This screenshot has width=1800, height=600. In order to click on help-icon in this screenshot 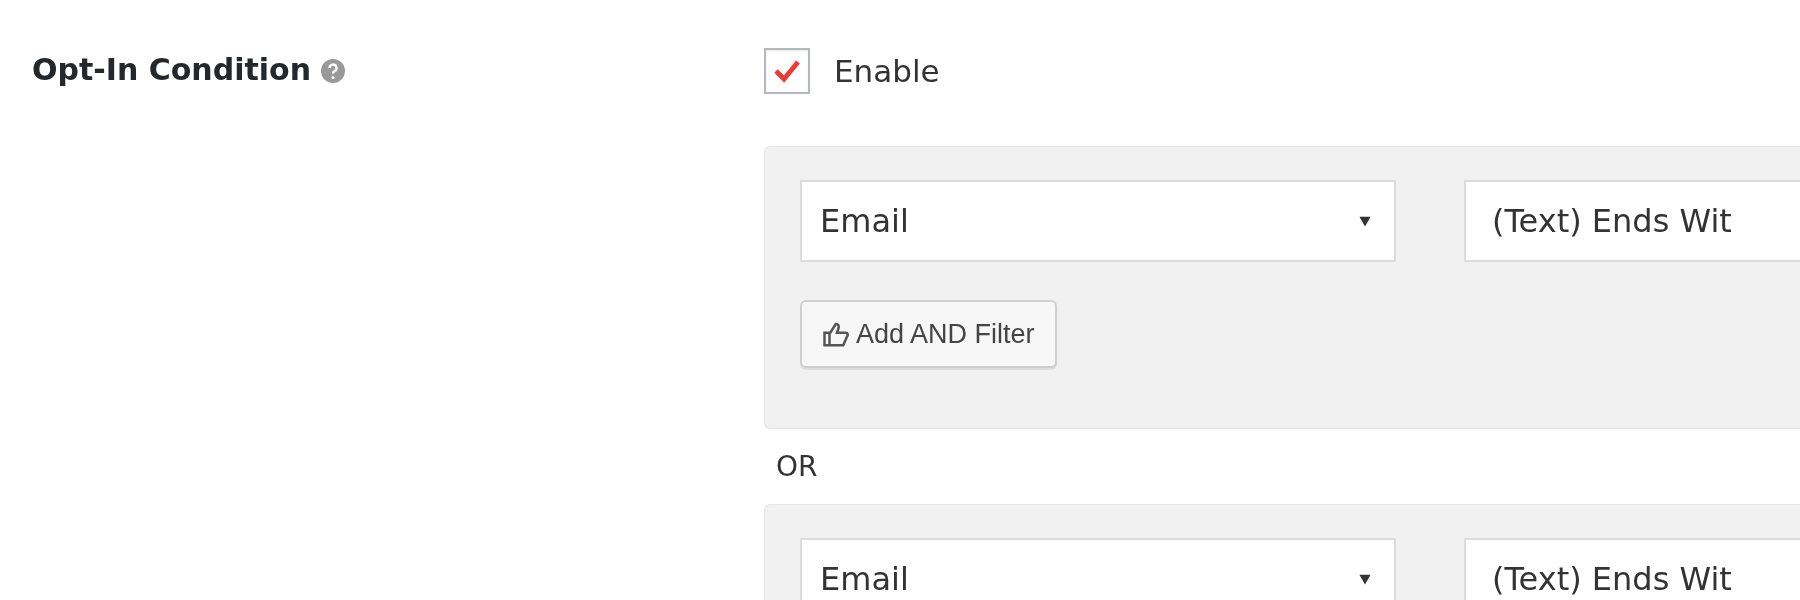, I will do `click(333, 71)`.